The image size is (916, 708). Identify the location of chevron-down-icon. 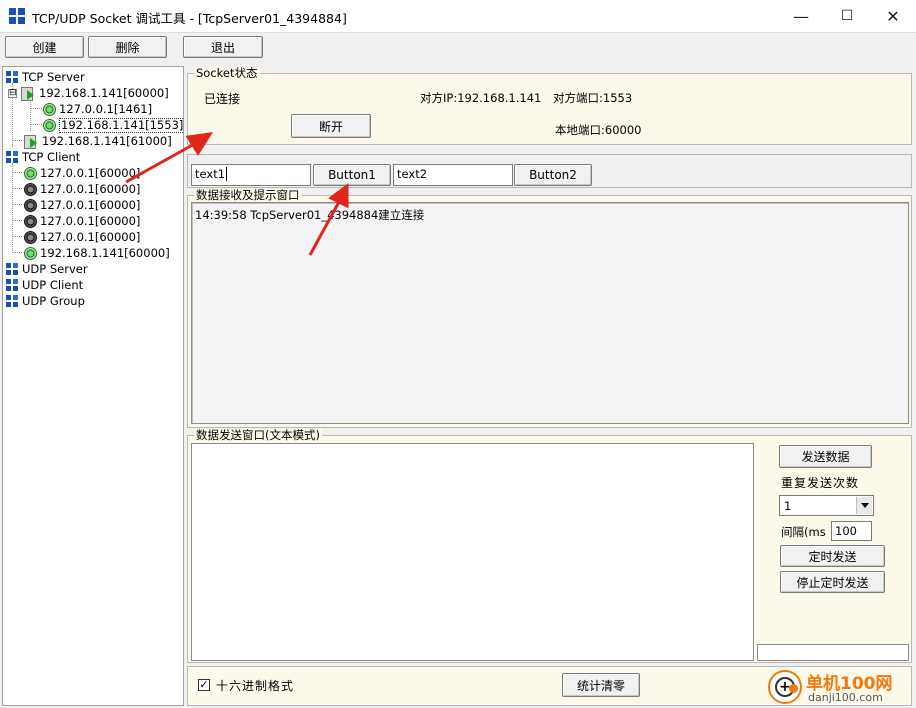
(864, 505).